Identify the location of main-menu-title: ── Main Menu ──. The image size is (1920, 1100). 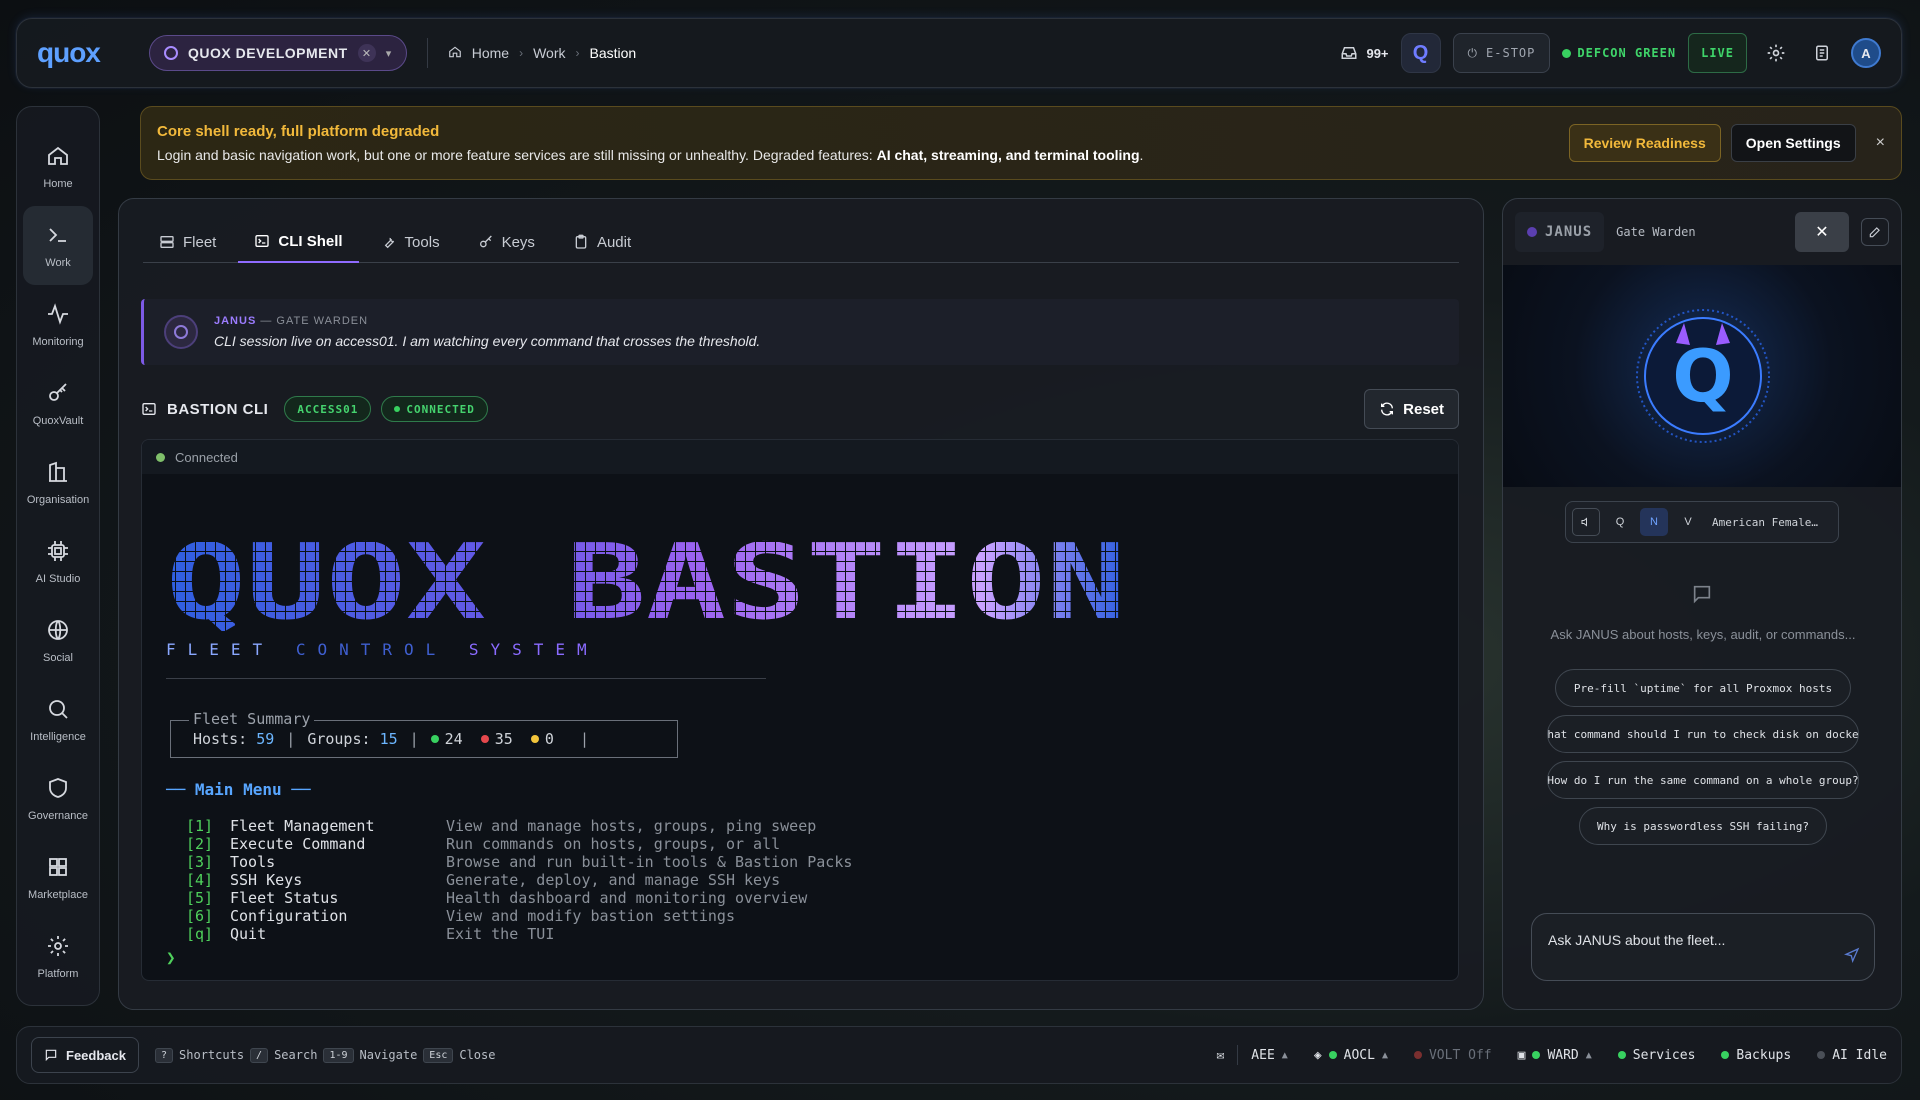
(238, 789).